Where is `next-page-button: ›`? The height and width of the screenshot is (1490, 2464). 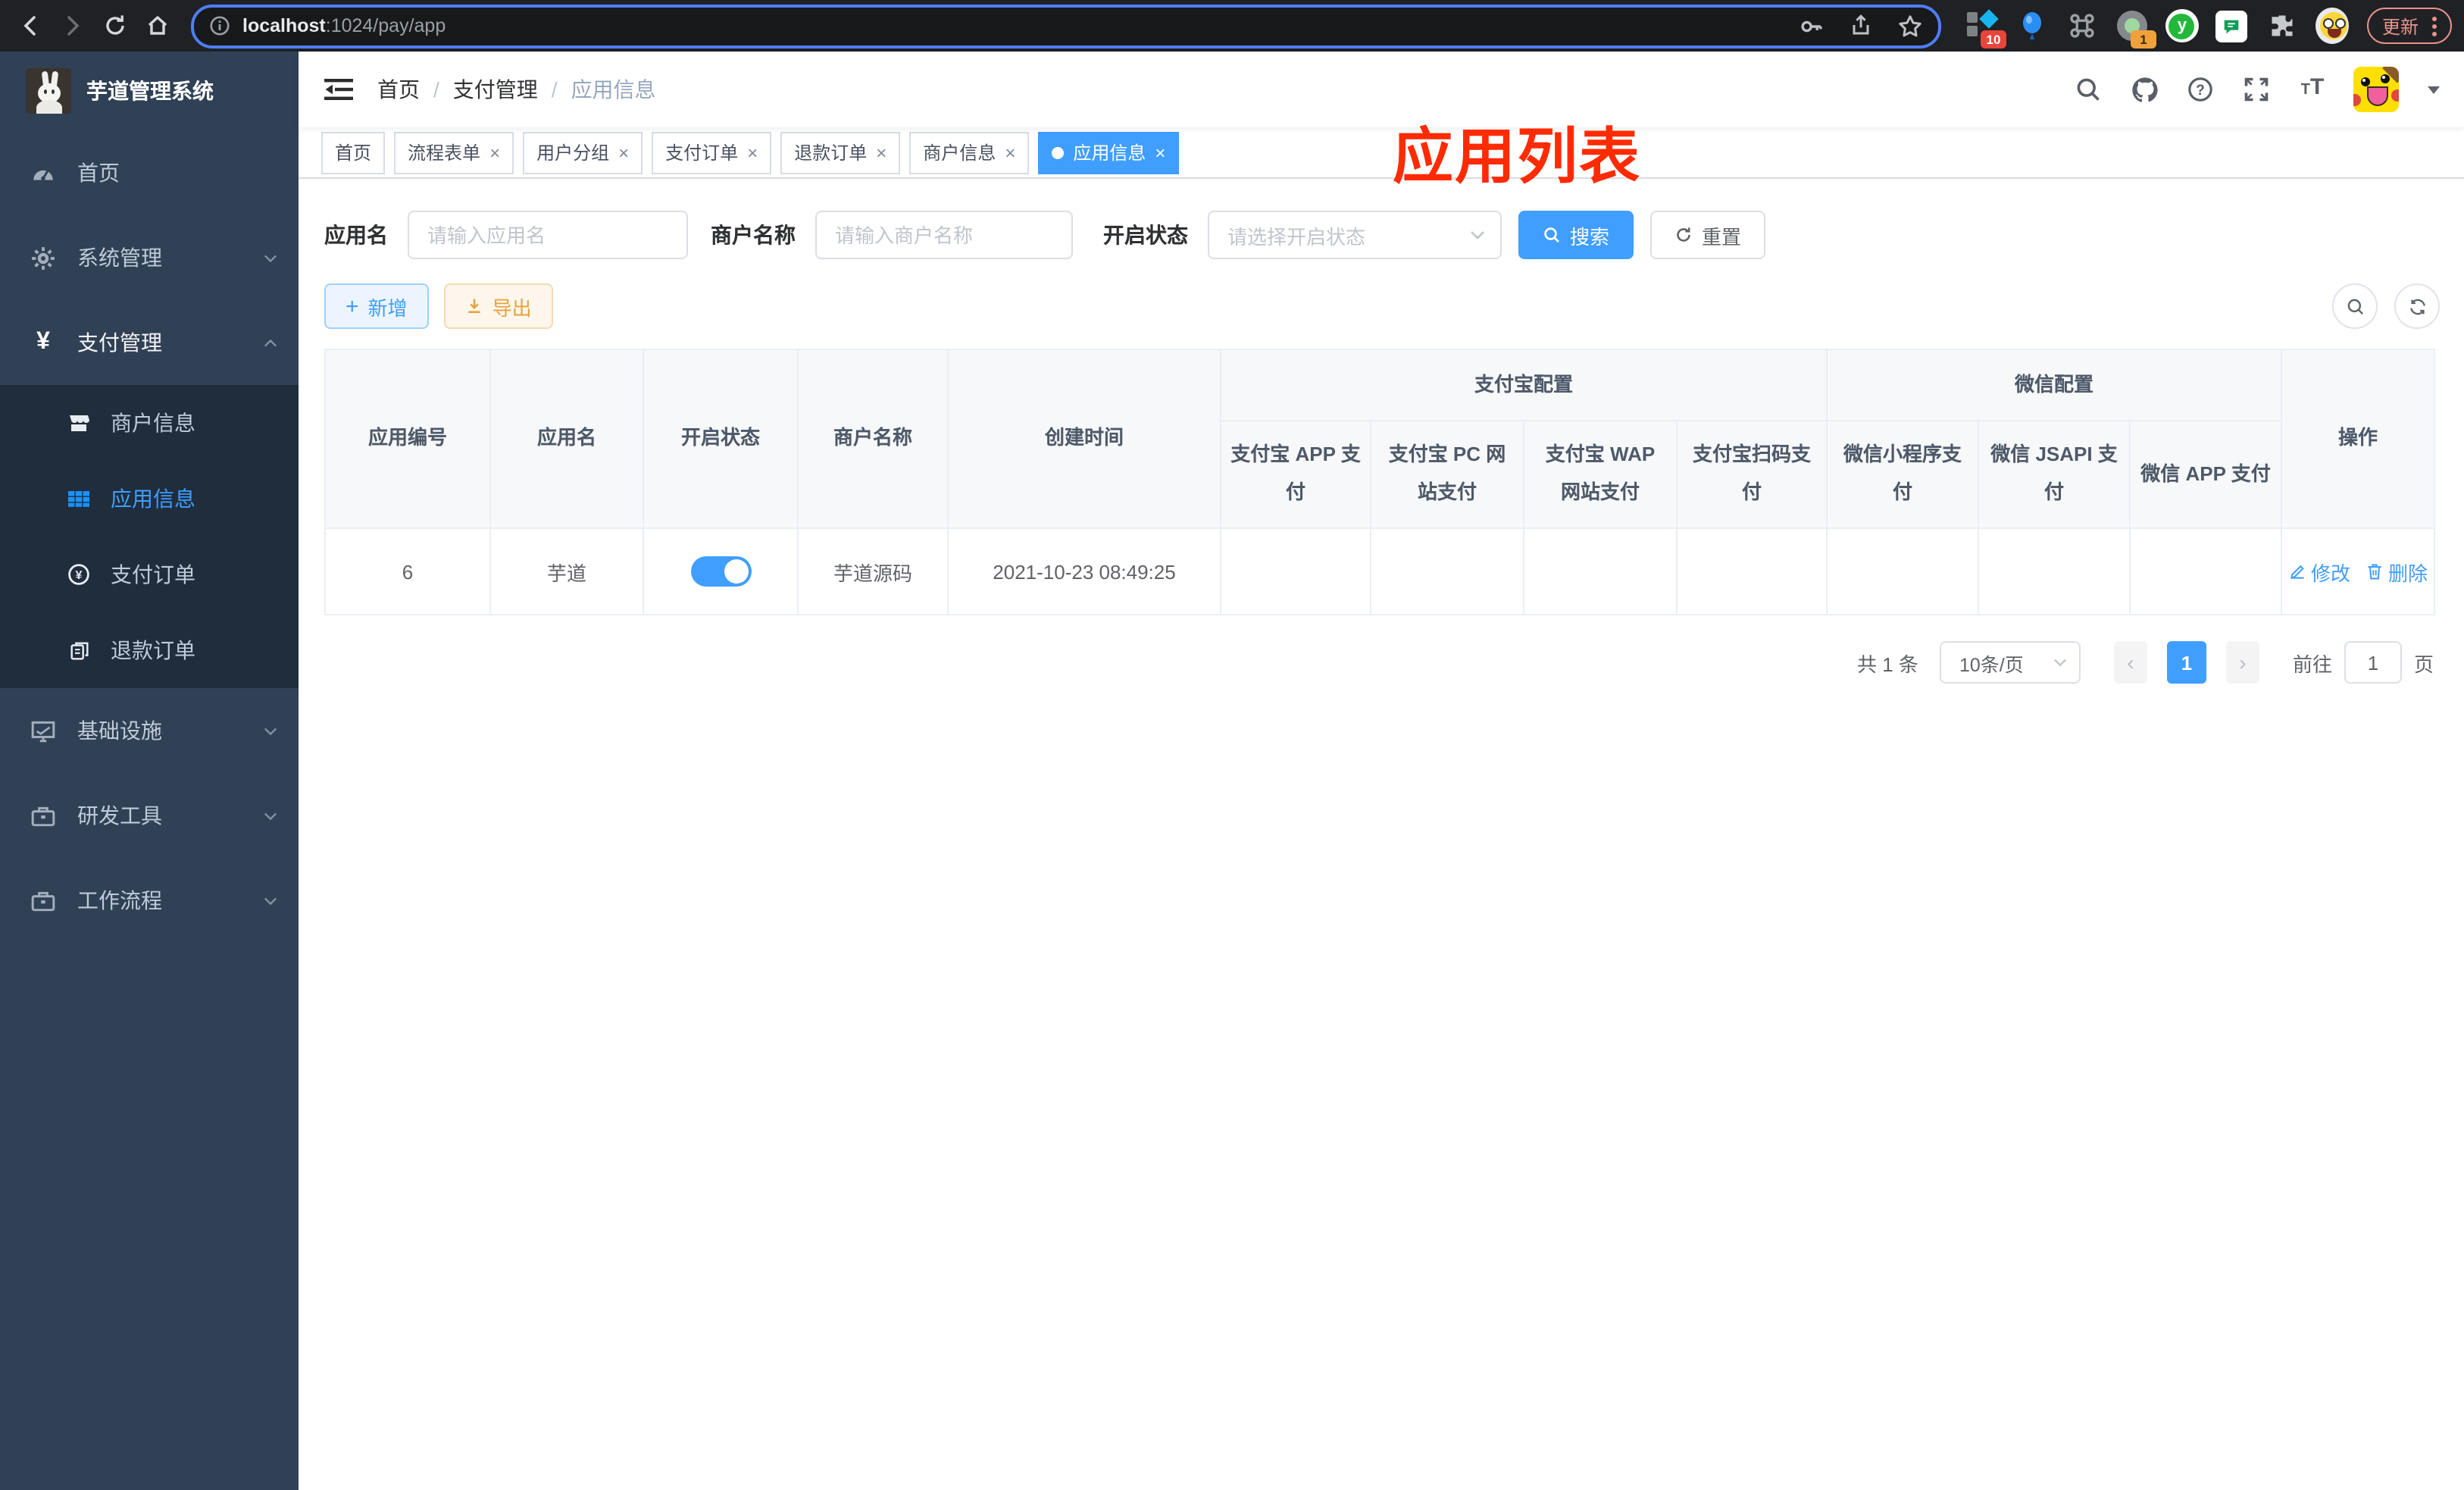 next-page-button: › is located at coordinates (2242, 663).